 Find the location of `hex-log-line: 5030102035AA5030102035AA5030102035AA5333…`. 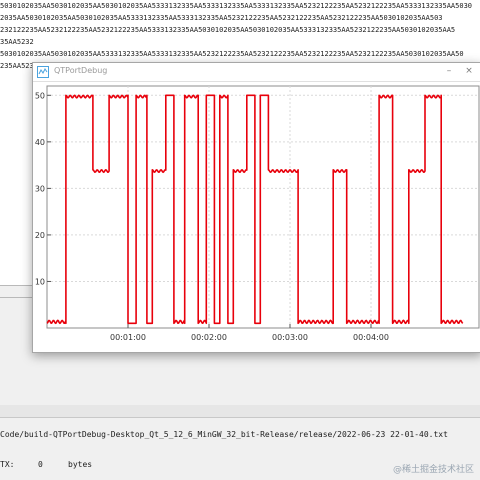

hex-log-line: 5030102035AA5030102035AA5030102035AA5333… is located at coordinates (236, 6).